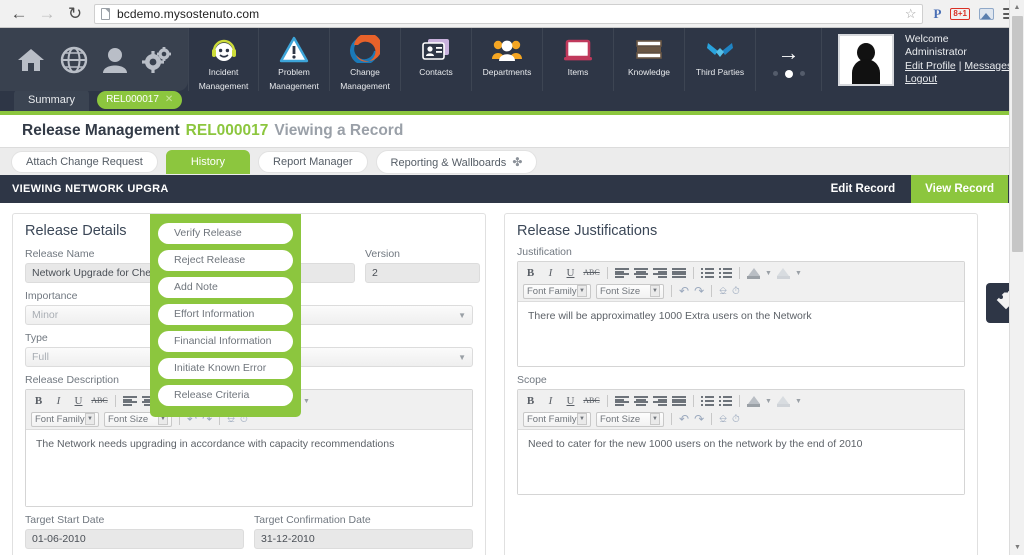 The height and width of the screenshot is (555, 1024). Describe the element at coordinates (19, 14) in the screenshot. I see `back-arrow-icon: ←` at that location.